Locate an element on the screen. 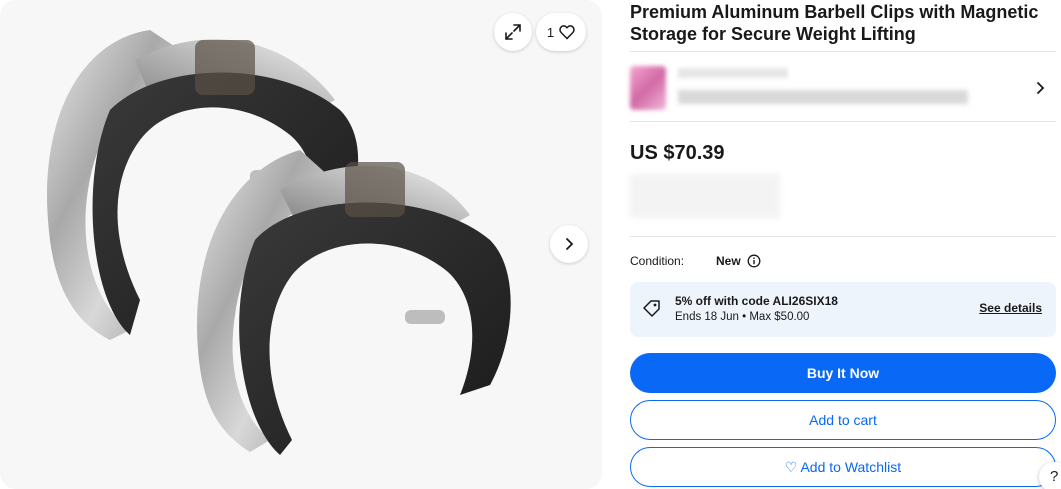  buy-it-now-button: Buy It Now is located at coordinates (843, 373).